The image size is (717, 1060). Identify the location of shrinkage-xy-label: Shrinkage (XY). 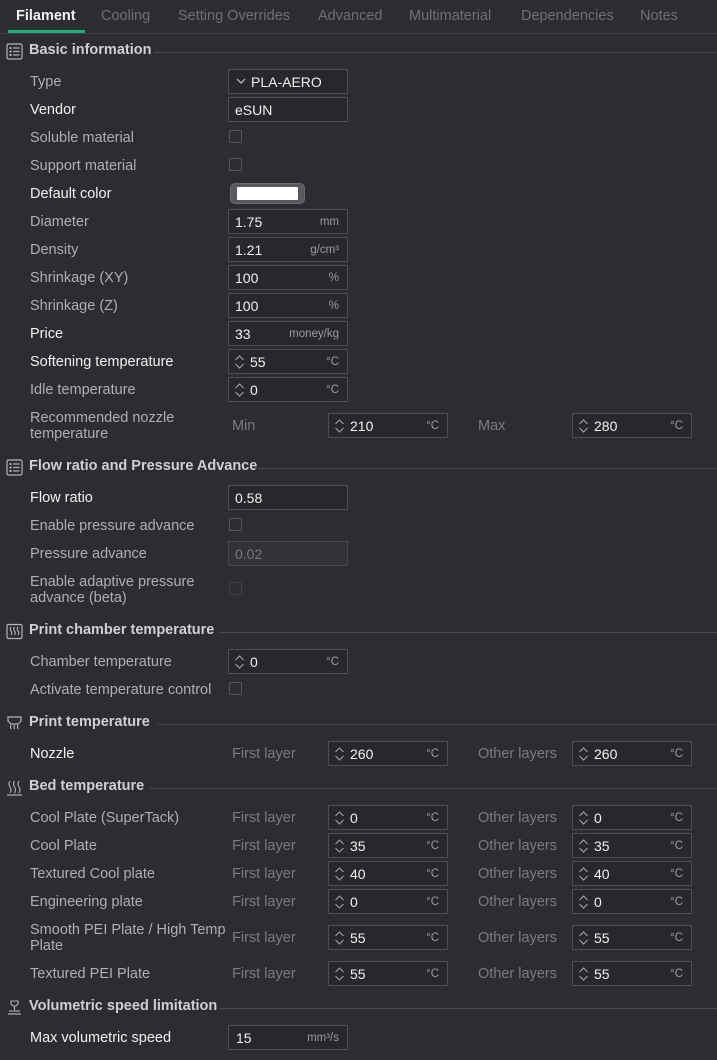
(79, 278).